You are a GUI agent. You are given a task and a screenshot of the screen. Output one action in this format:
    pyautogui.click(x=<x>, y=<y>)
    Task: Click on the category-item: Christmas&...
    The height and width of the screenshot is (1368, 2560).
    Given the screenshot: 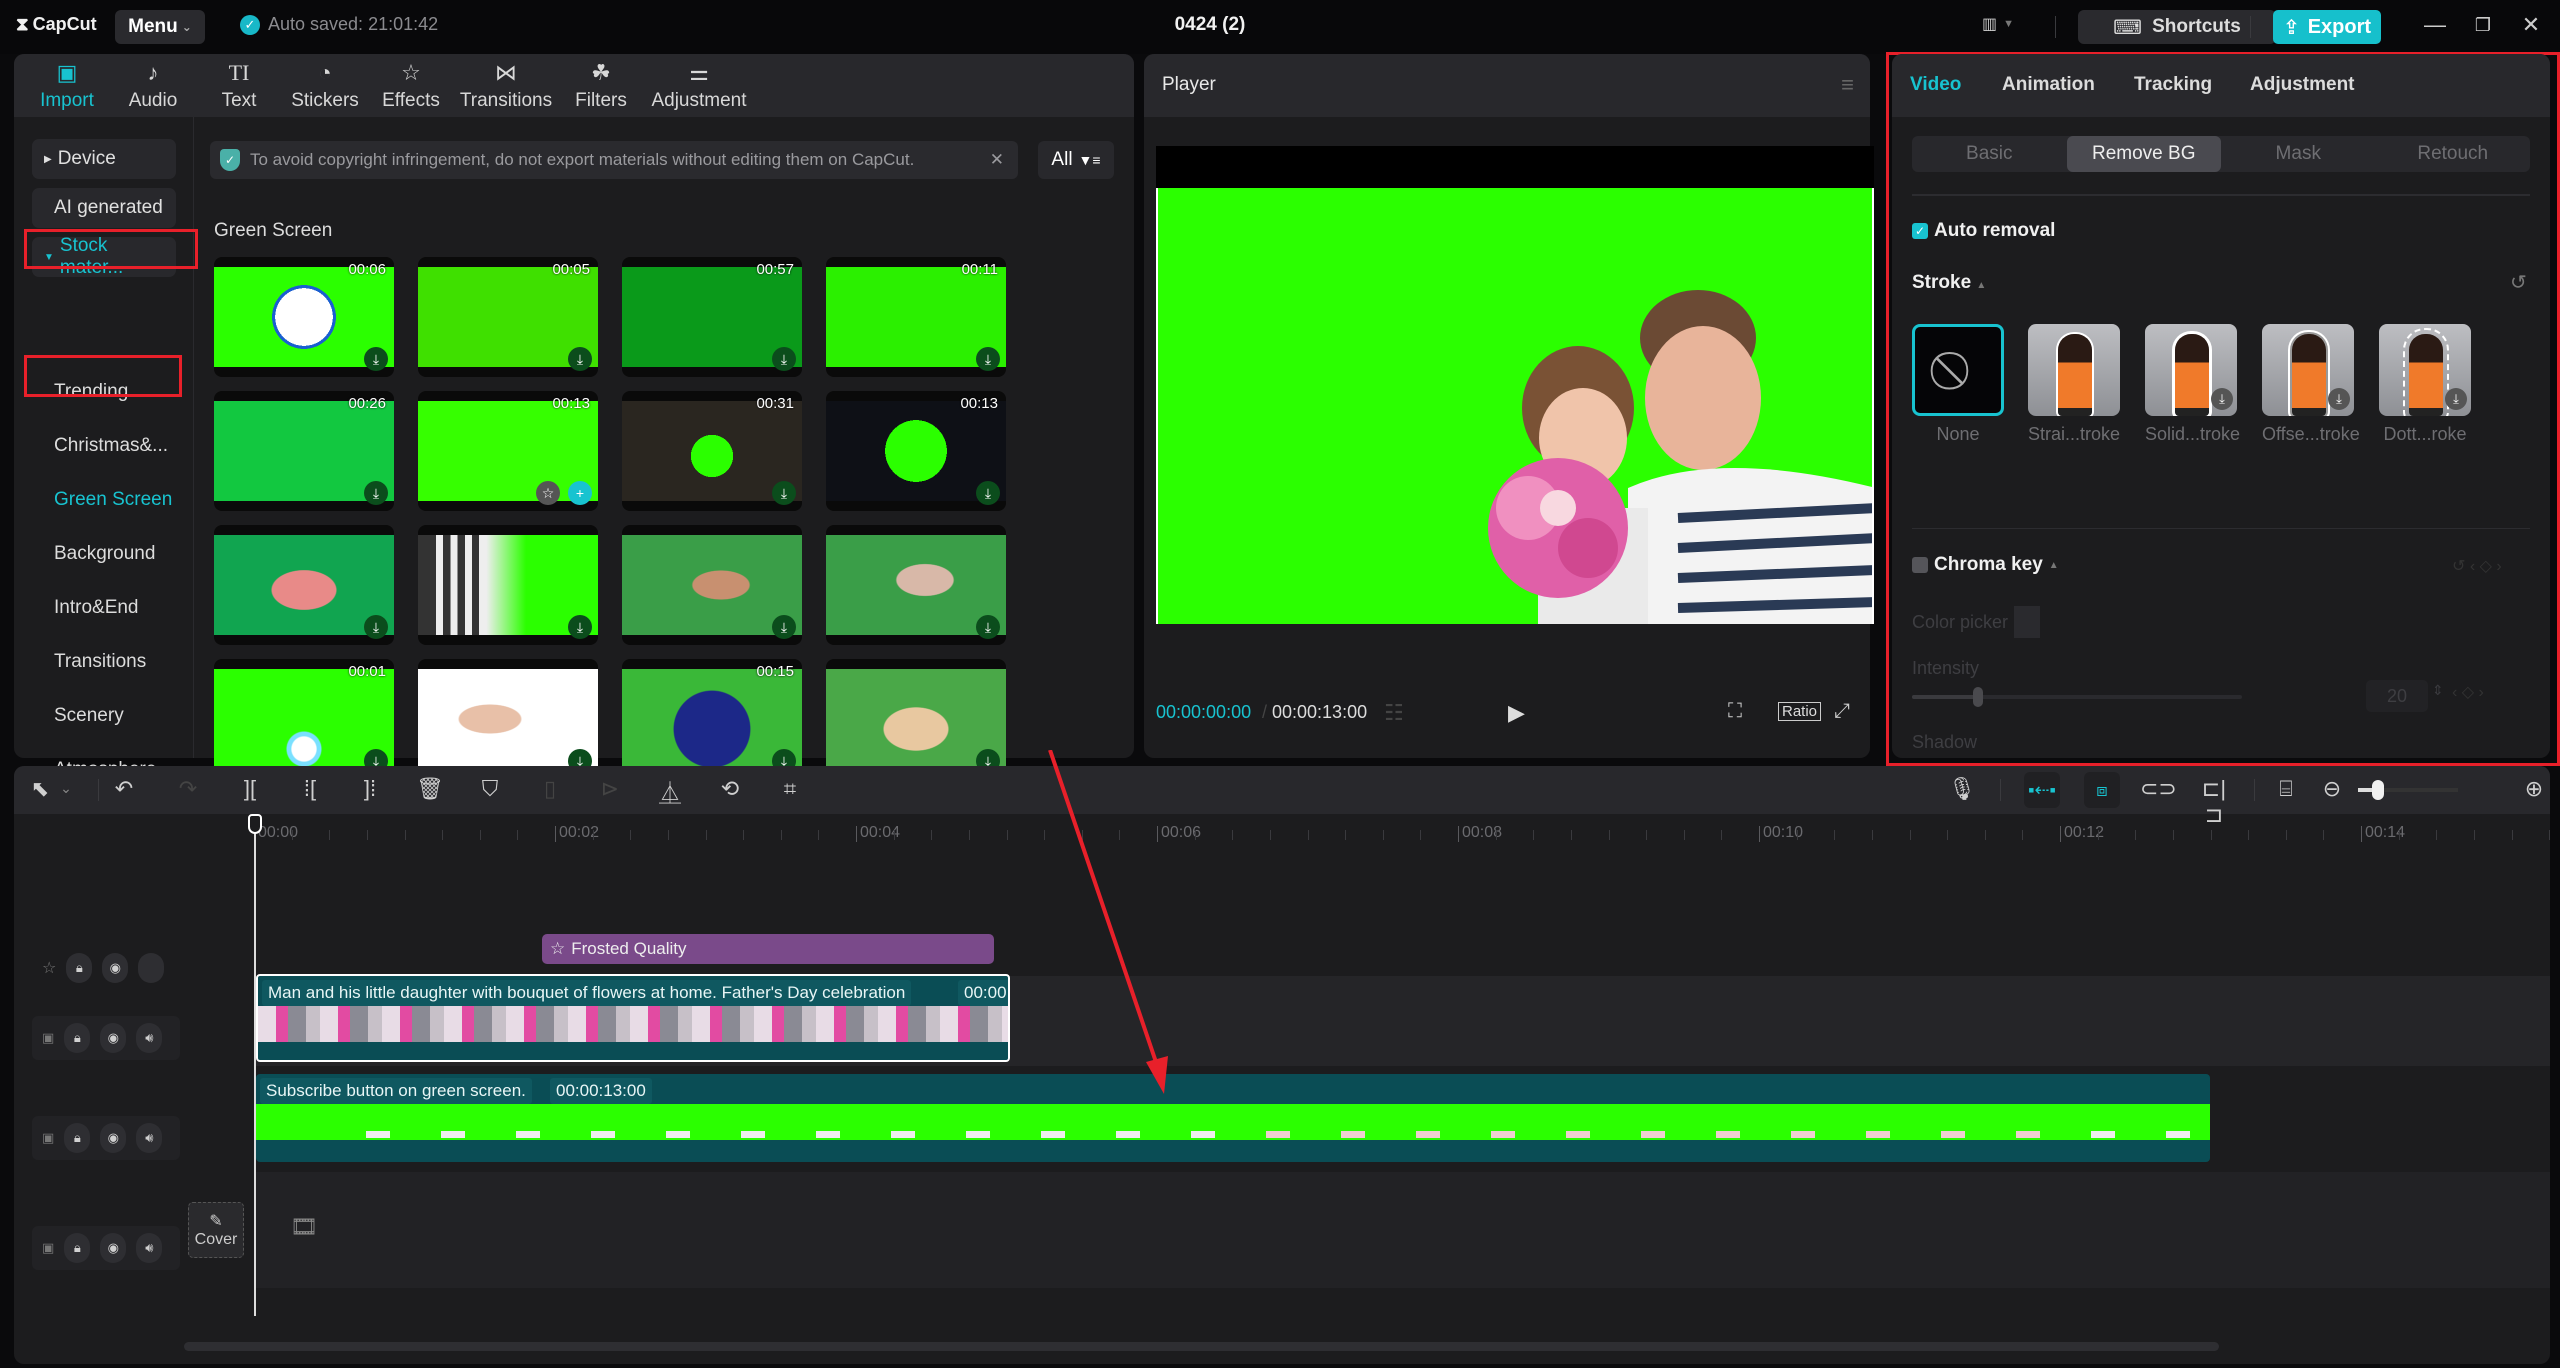 What is the action you would take?
    pyautogui.click(x=111, y=446)
    